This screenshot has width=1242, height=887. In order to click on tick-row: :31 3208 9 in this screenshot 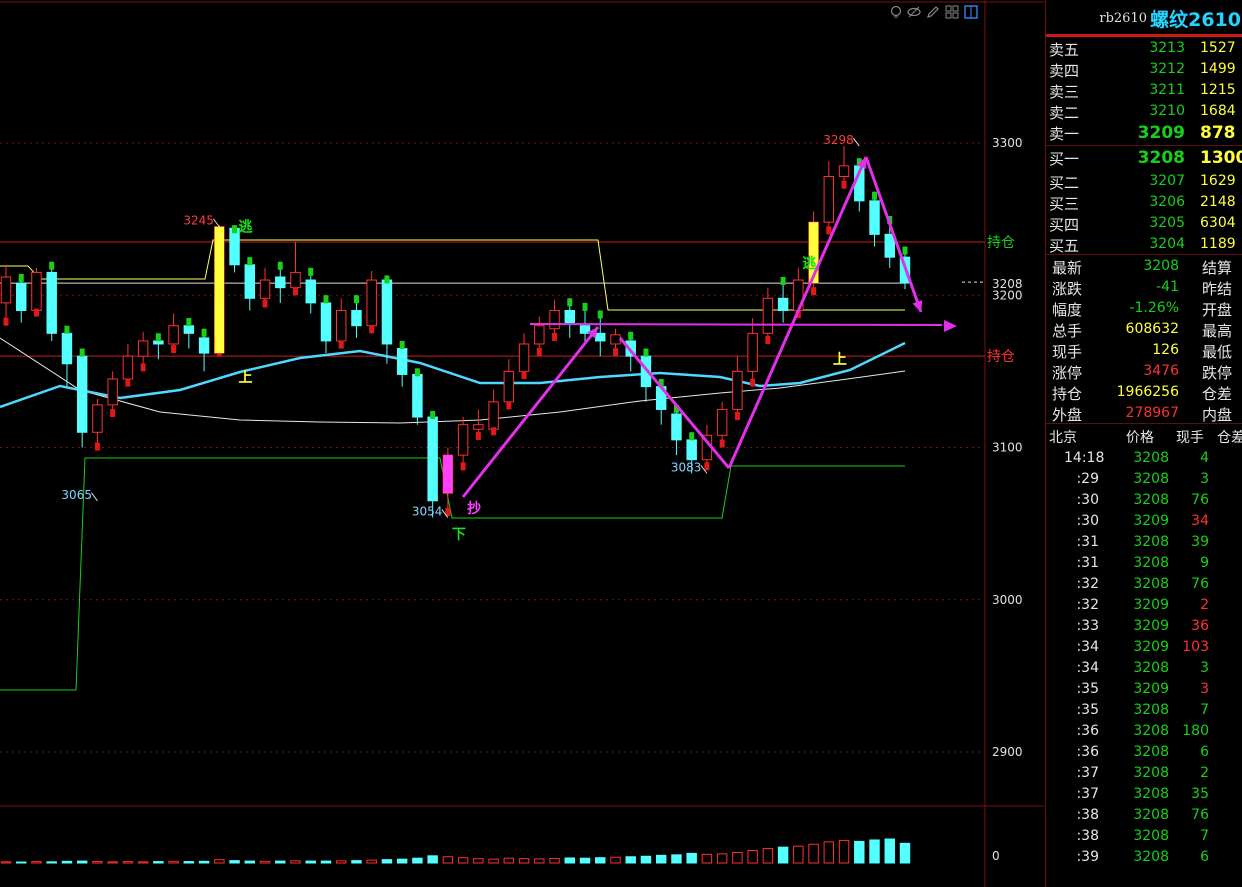, I will do `click(1144, 562)`.